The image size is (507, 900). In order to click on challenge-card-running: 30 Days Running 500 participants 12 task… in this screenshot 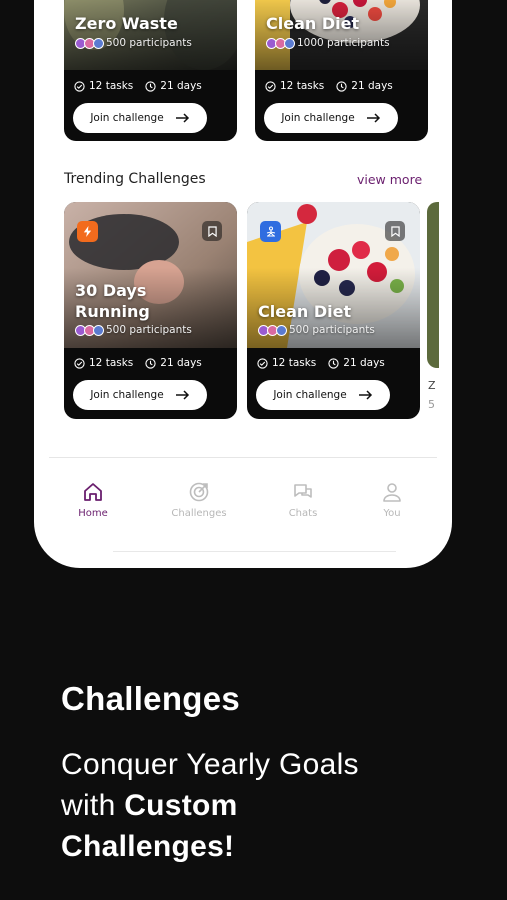, I will do `click(150, 310)`.